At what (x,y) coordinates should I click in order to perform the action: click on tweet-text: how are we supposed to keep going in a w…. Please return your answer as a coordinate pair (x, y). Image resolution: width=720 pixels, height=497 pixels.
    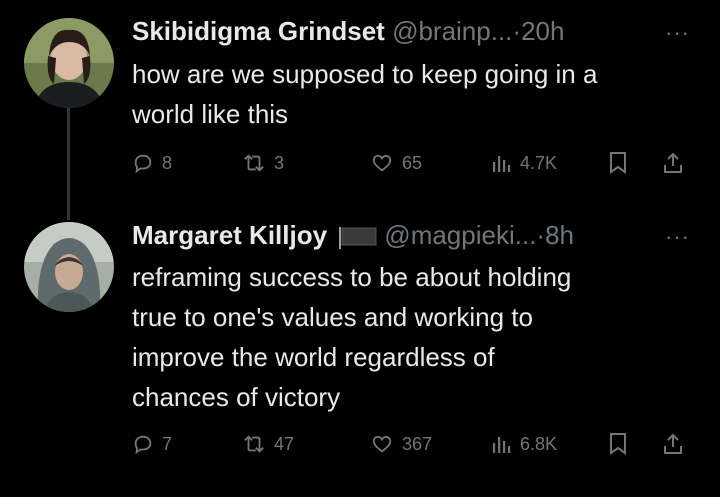
    Looking at the image, I should click on (417, 94).